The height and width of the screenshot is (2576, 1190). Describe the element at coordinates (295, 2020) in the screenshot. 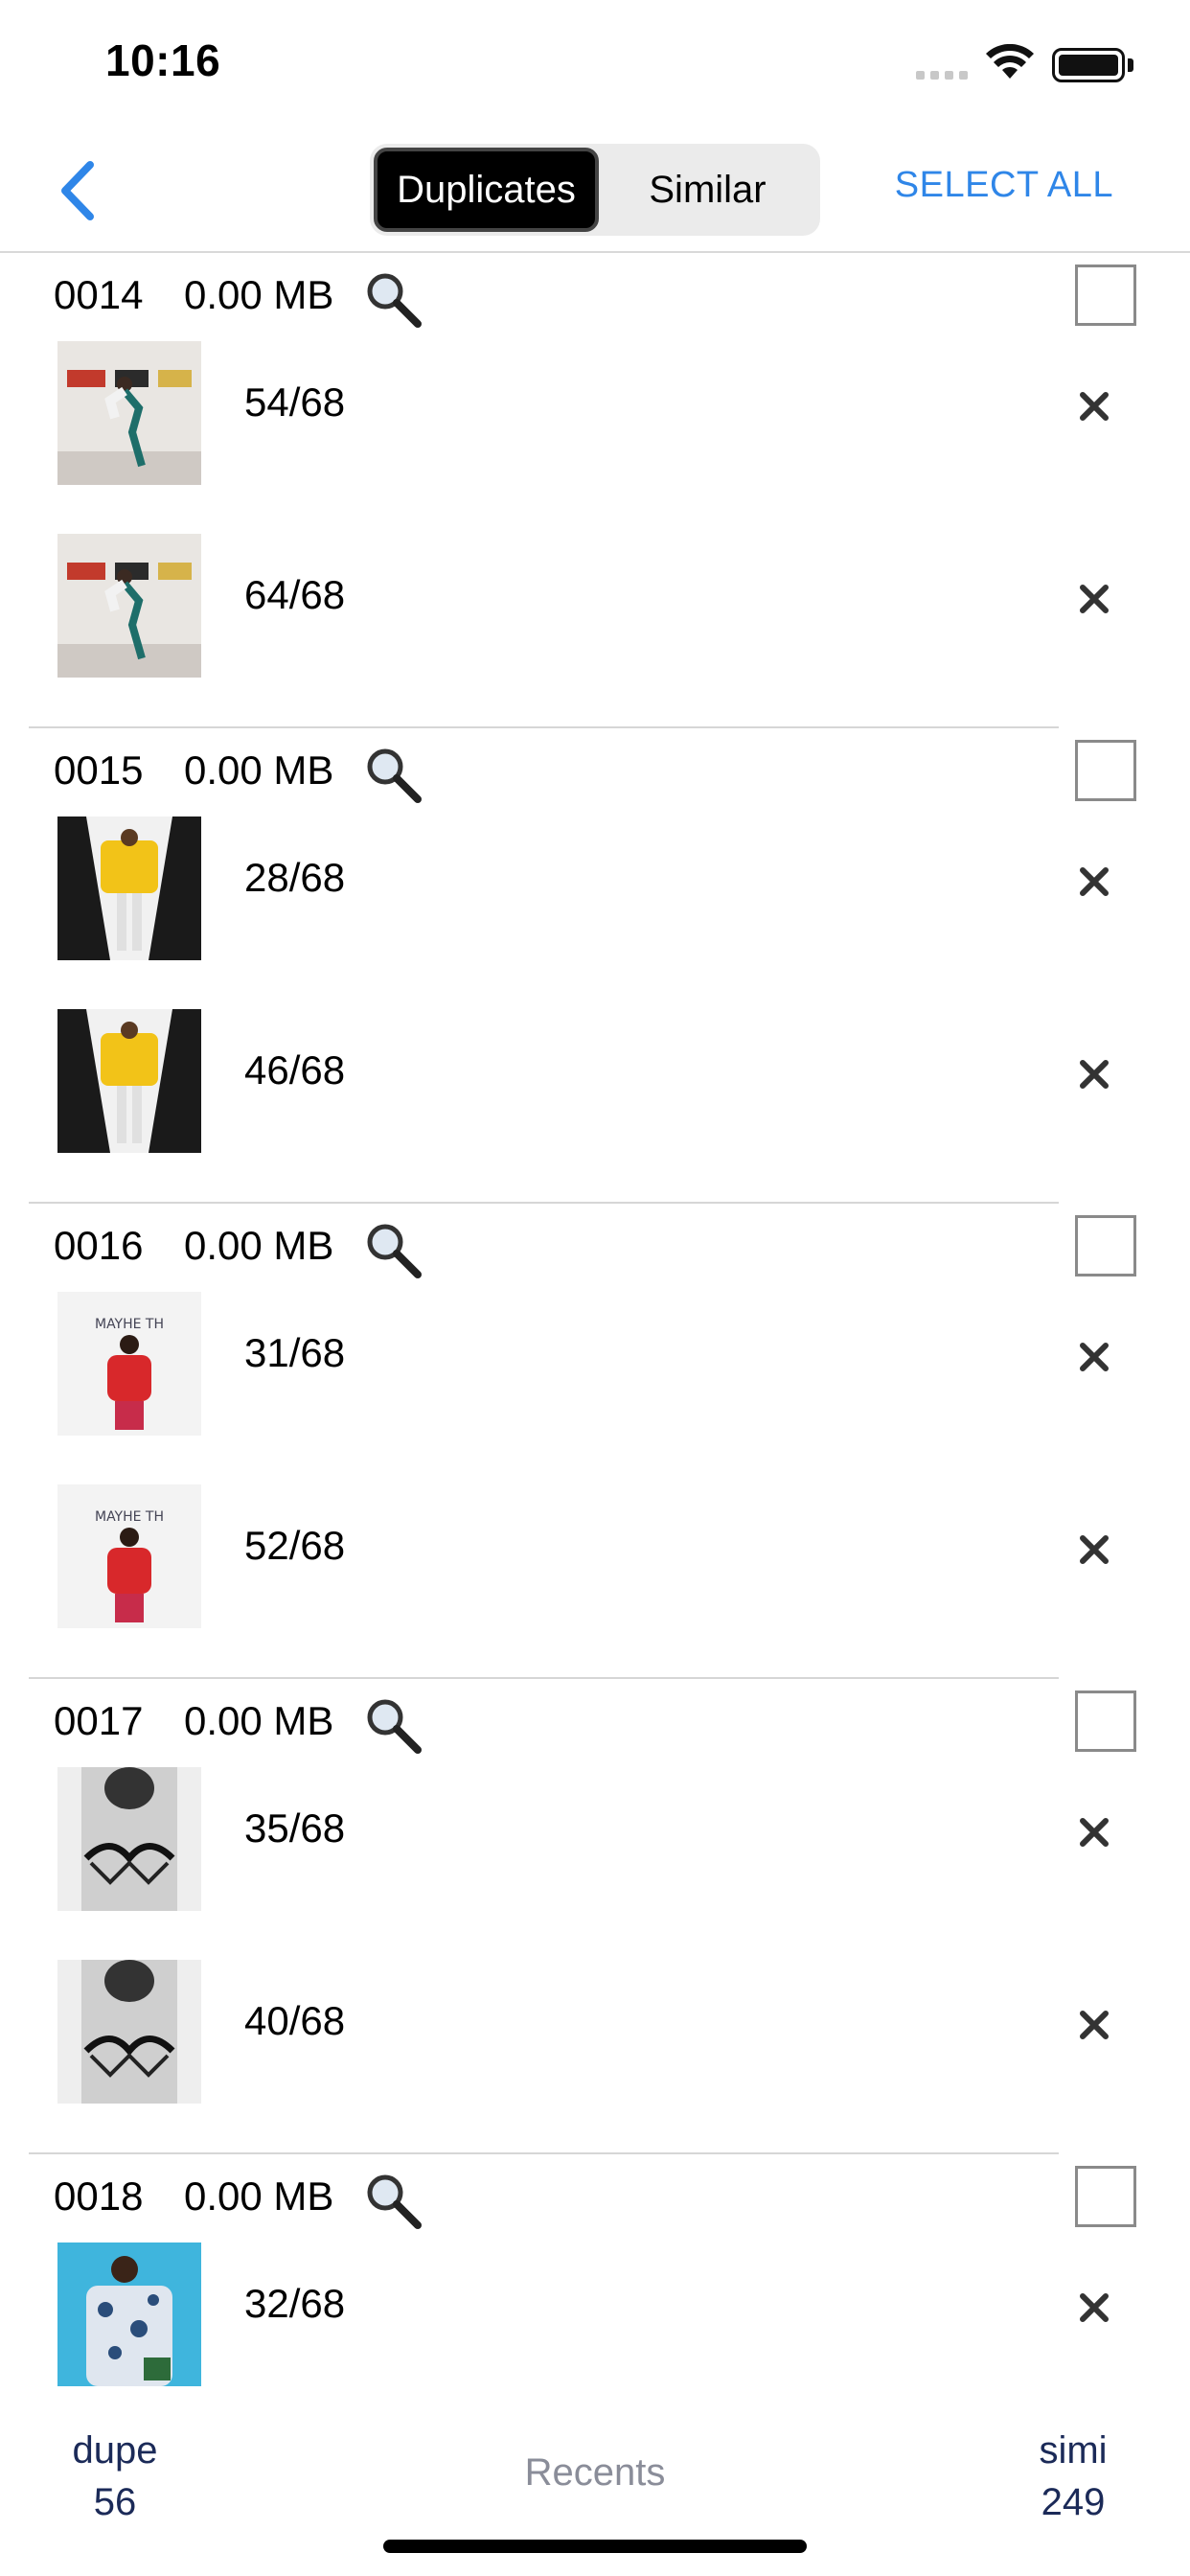

I see `item-count: 40/68` at that location.